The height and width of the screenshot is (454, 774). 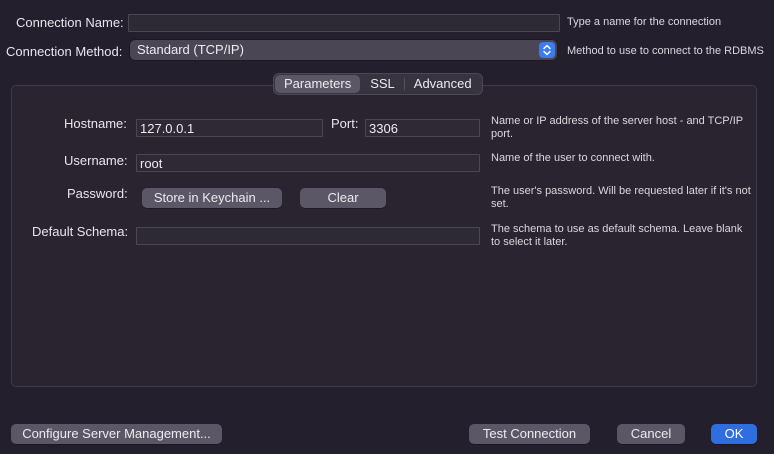 What do you see at coordinates (96, 160) in the screenshot?
I see `username-label: Username:` at bounding box center [96, 160].